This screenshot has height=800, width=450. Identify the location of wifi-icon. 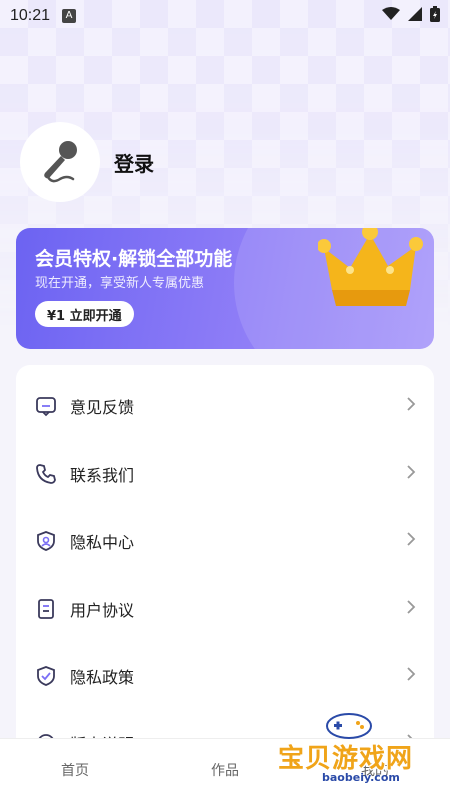
(391, 16).